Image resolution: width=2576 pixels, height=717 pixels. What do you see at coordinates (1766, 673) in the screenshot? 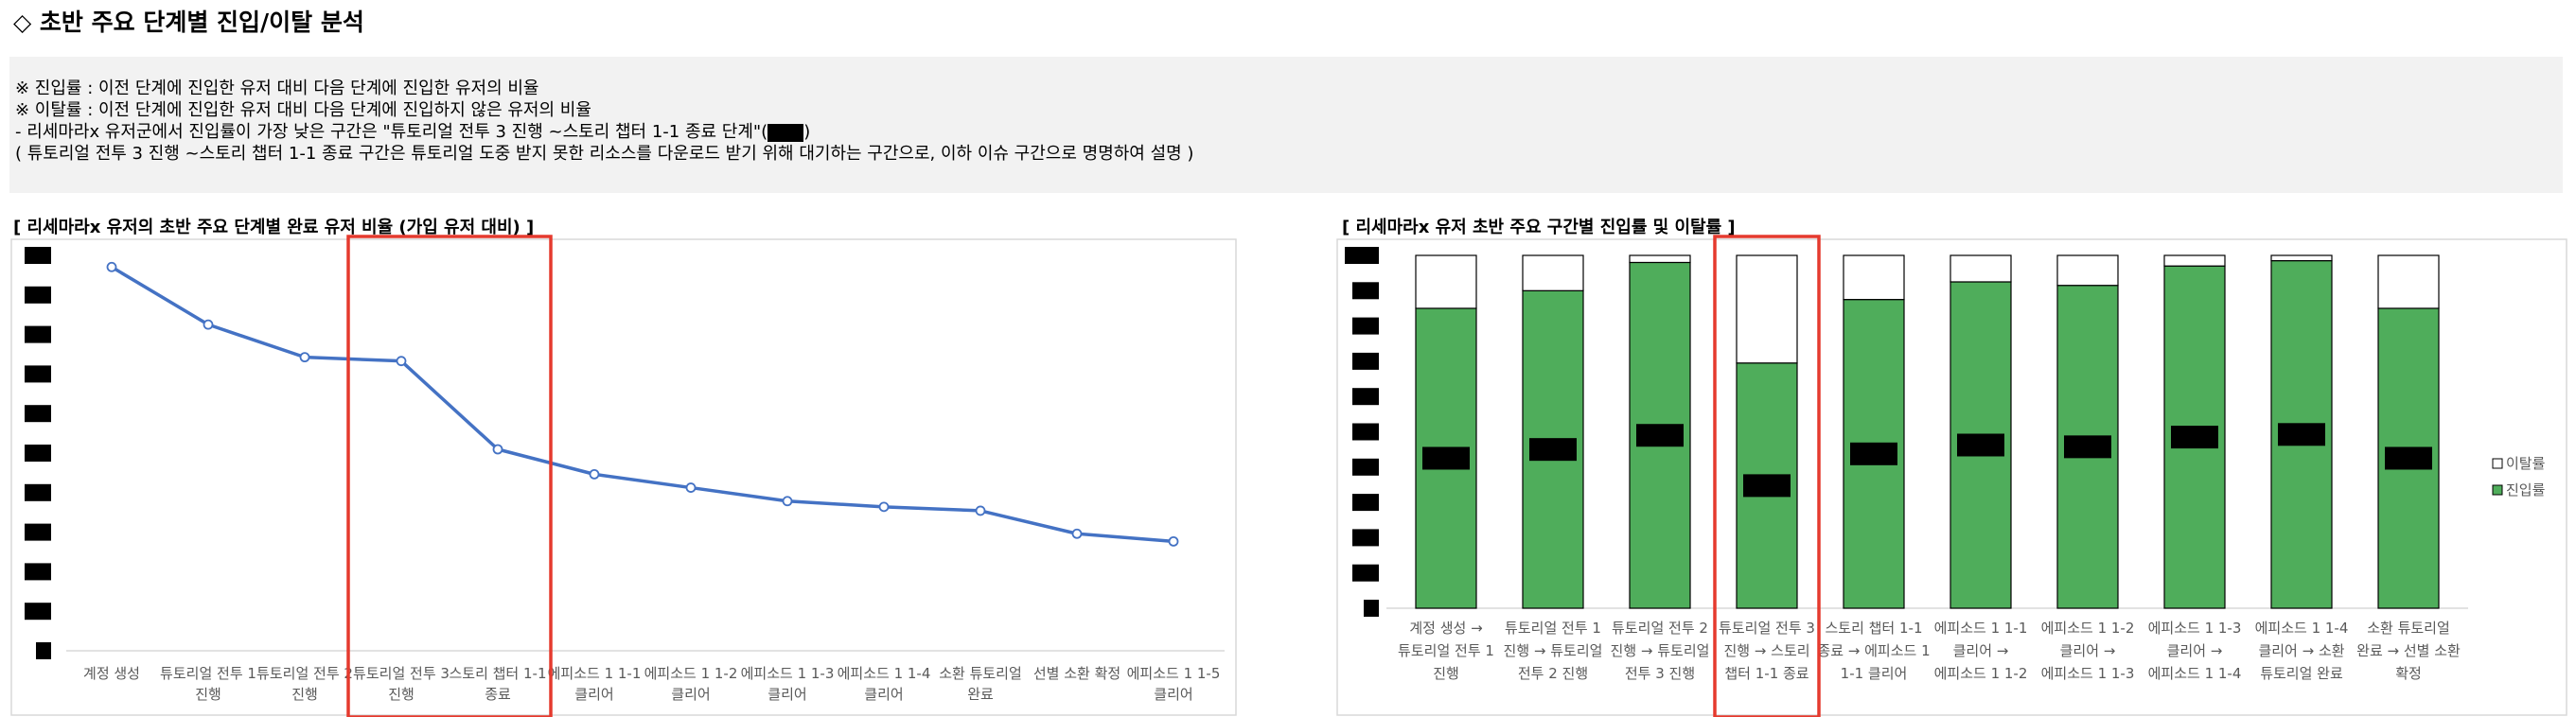
I see `x-tick-label-line: 챕터 1-1 종료` at bounding box center [1766, 673].